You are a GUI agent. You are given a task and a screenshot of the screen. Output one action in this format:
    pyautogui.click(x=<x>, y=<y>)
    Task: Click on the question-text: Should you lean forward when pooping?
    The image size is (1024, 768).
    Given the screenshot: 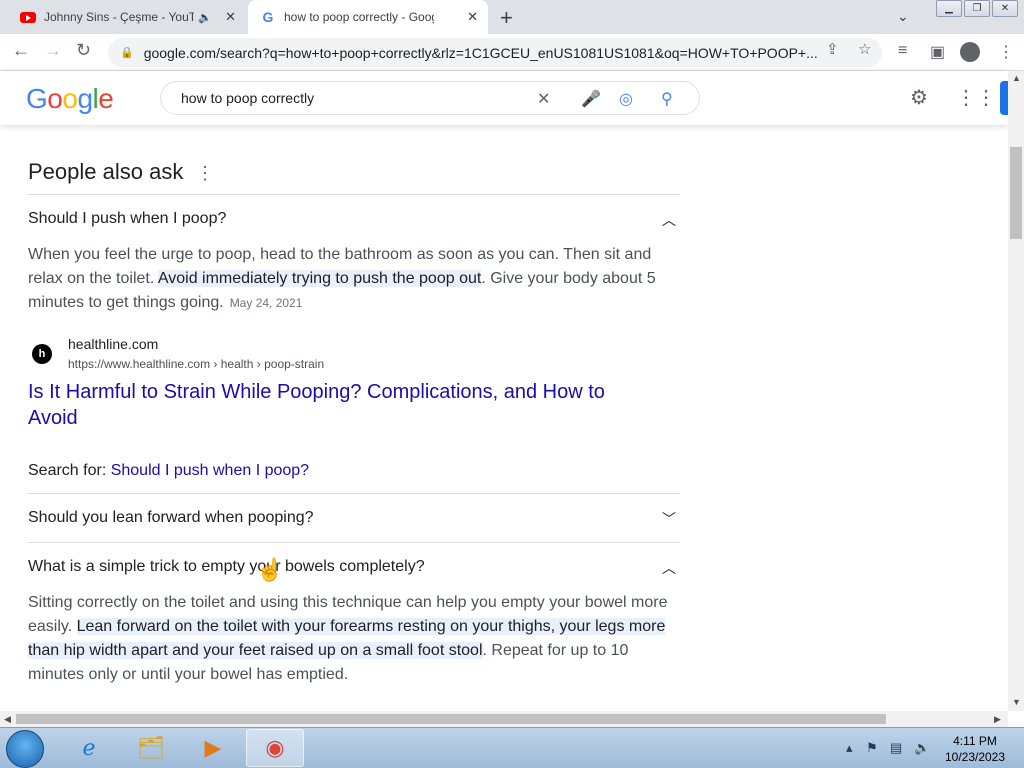 What is the action you would take?
    pyautogui.click(x=171, y=517)
    